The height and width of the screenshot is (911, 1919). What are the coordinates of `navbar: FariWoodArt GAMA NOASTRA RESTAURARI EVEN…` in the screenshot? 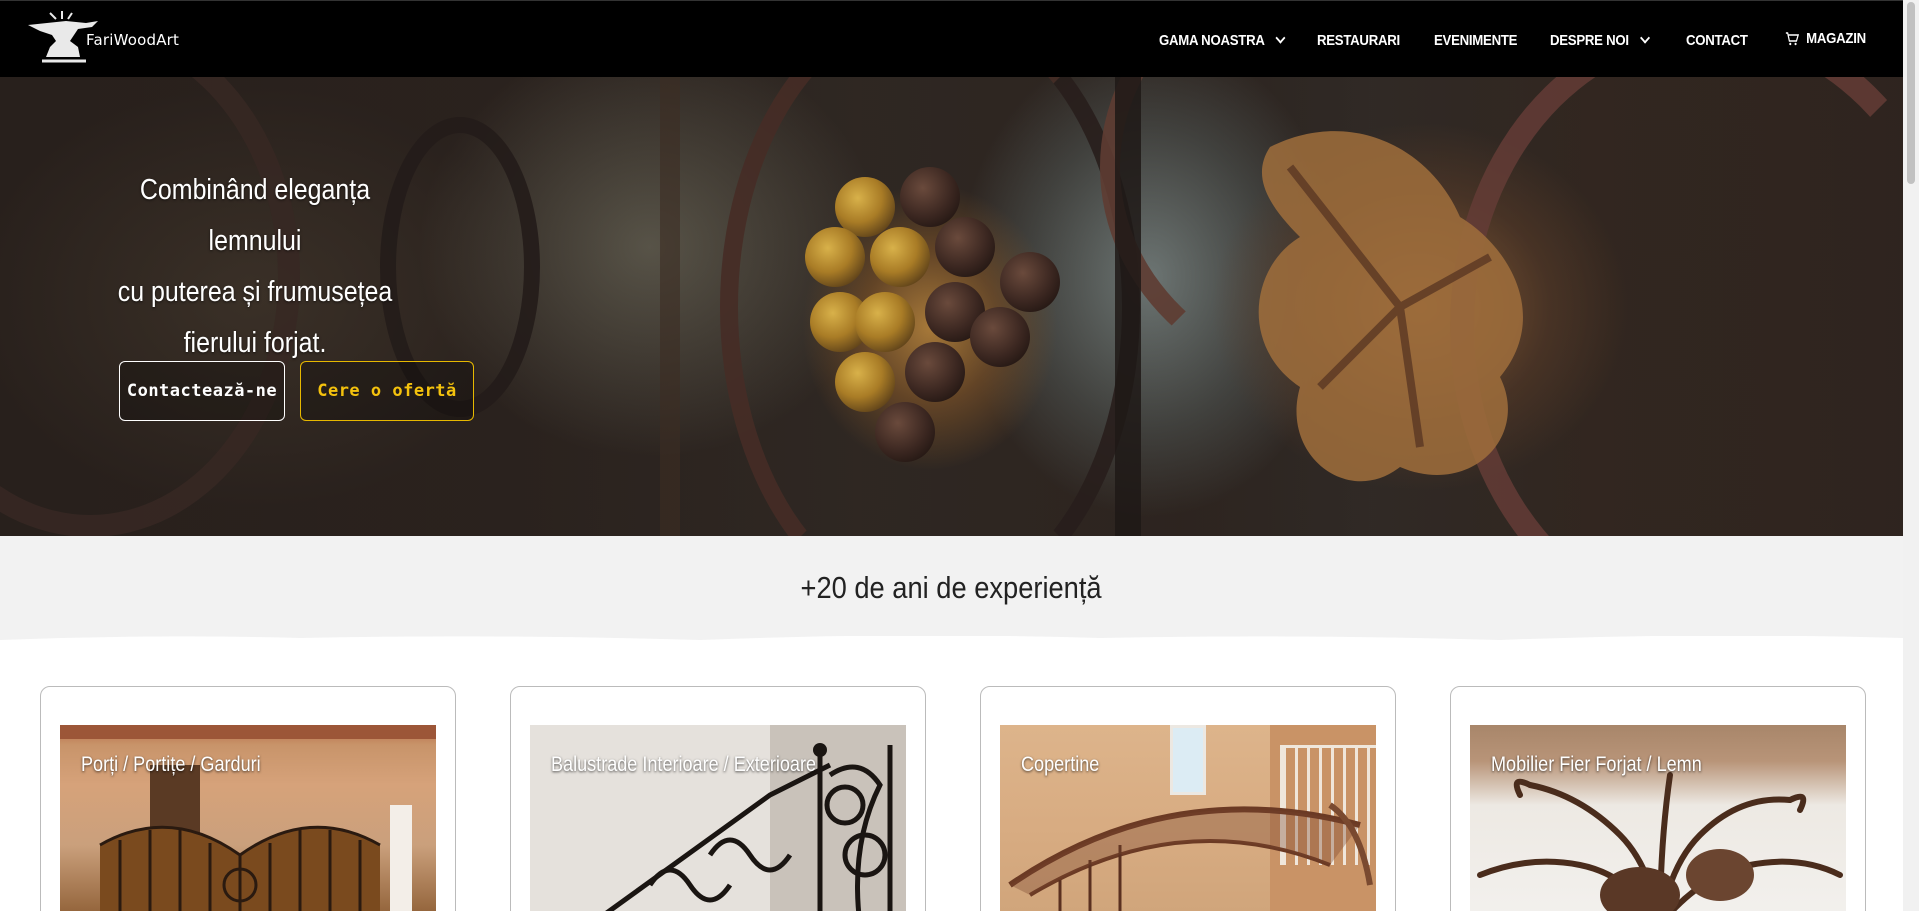 It's located at (951, 38).